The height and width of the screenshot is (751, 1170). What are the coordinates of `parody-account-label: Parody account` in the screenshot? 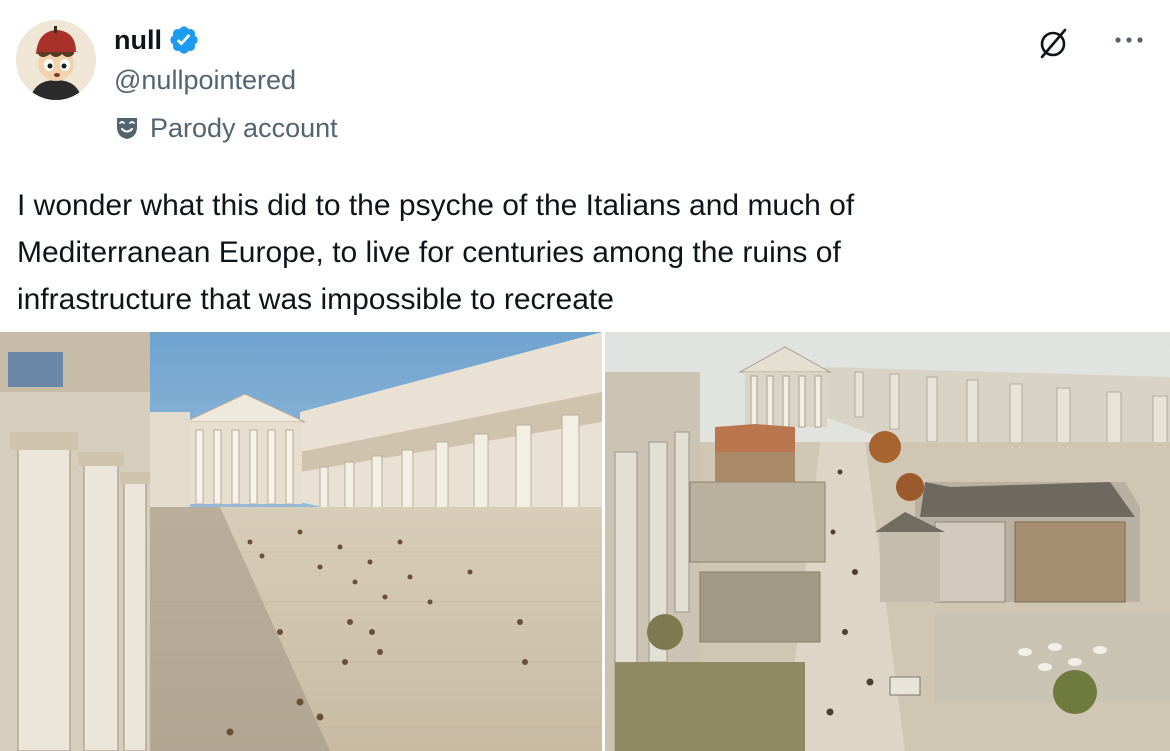 It's located at (226, 128).